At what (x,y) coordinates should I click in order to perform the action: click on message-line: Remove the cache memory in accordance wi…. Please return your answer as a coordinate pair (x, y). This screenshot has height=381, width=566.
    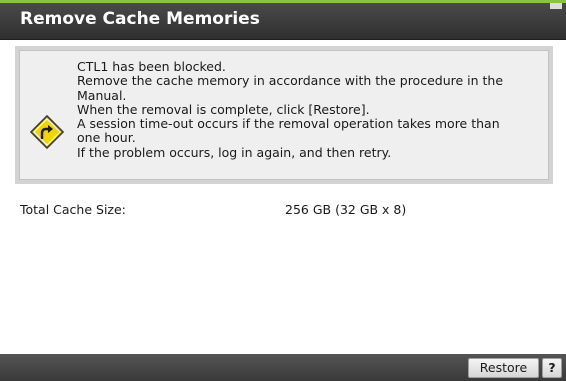
    Looking at the image, I should click on (290, 81).